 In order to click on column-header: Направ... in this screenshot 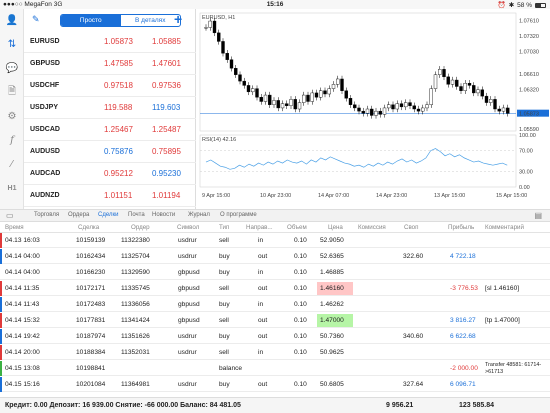, I will do `click(259, 227)`.